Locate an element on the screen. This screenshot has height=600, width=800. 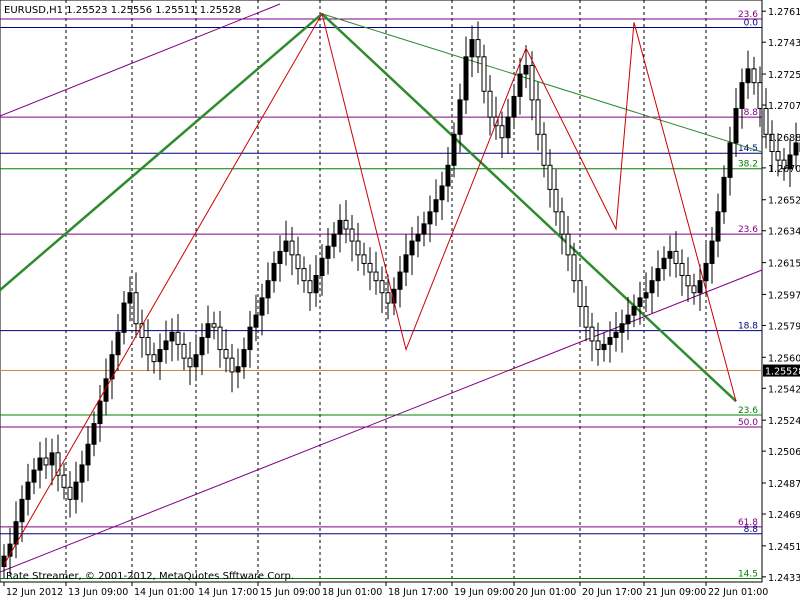
x-tick-label: 22 Jun 01:00 is located at coordinates (738, 592).